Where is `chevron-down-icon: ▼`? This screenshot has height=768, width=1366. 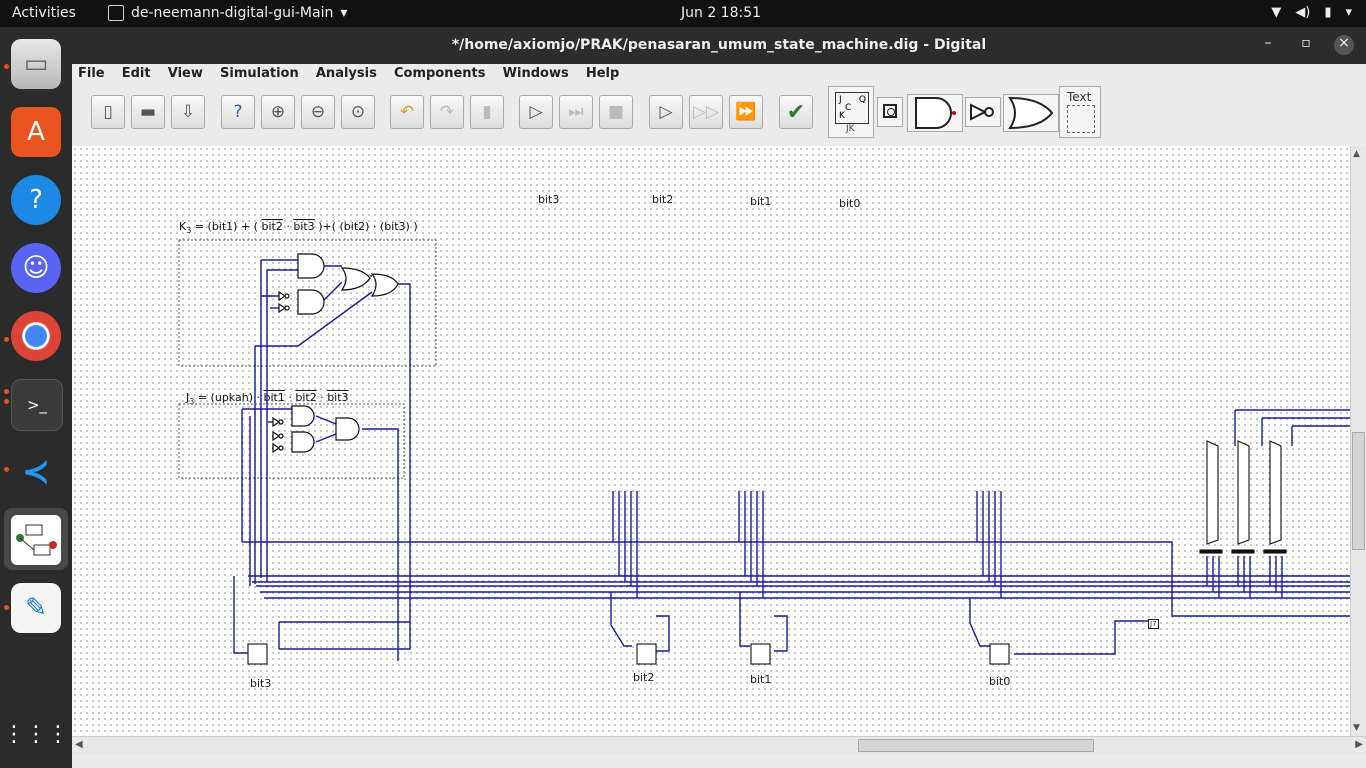 chevron-down-icon: ▼ is located at coordinates (1356, 728).